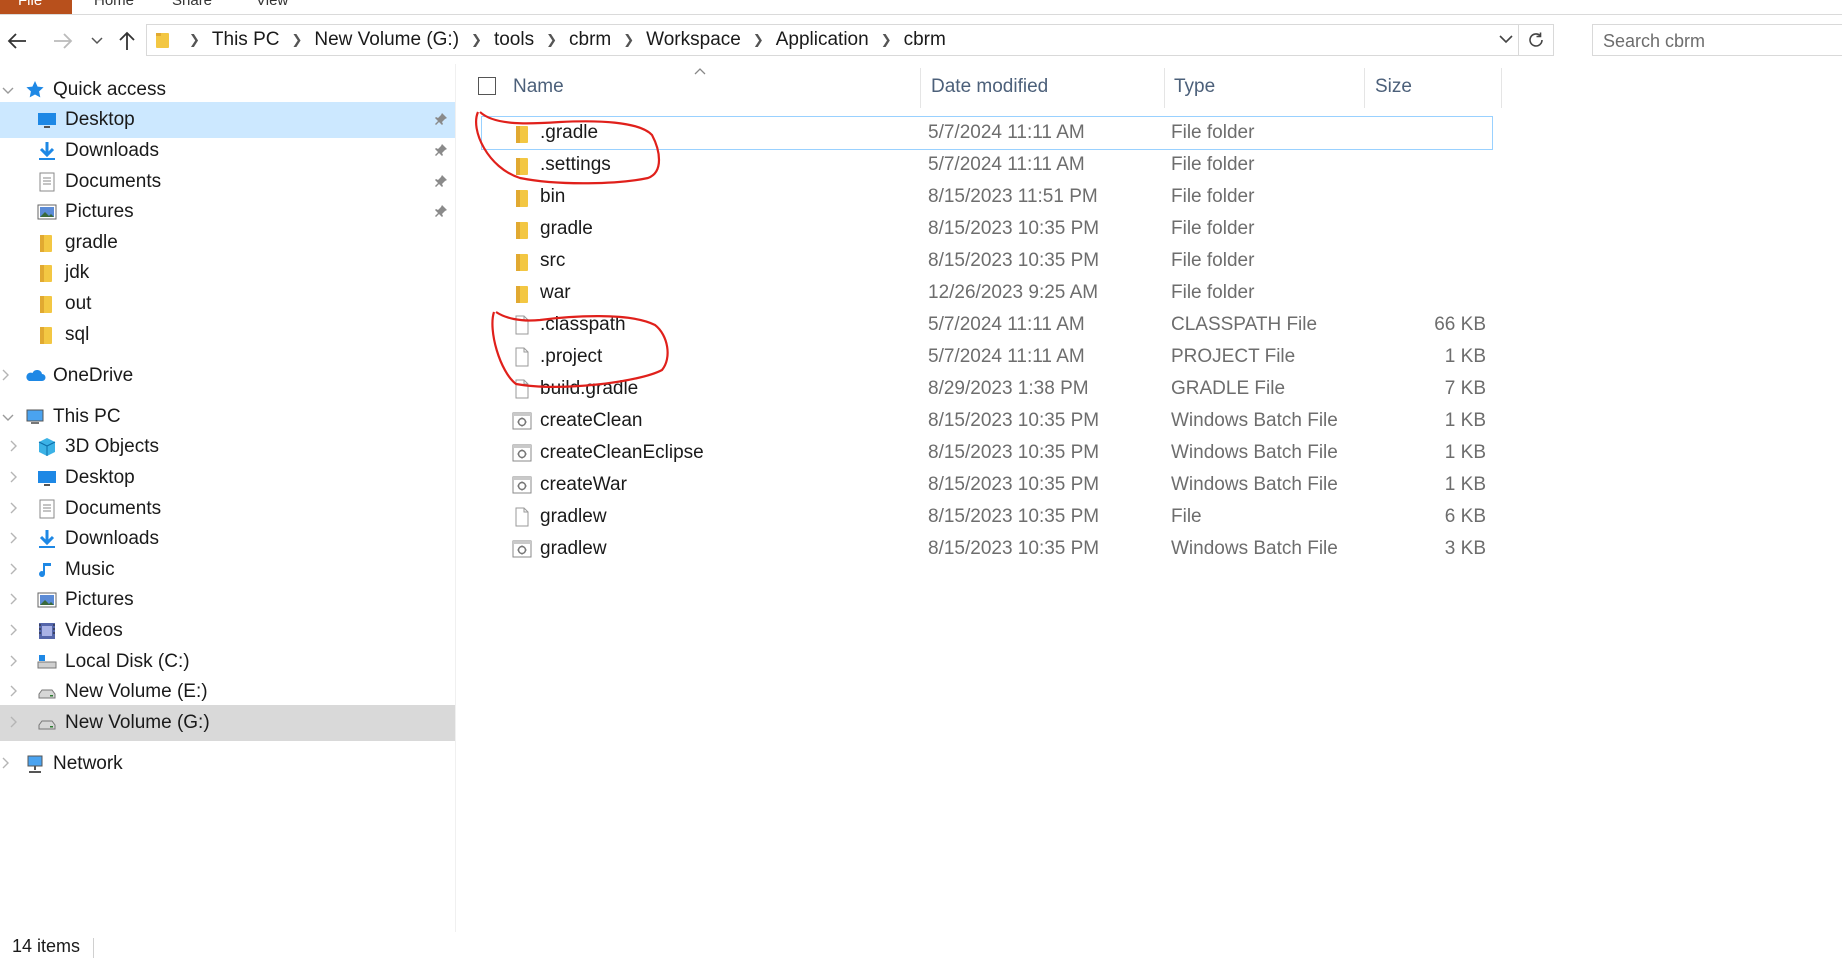 Image resolution: width=1842 pixels, height=962 pixels. I want to click on tab-share: Share, so click(192, 7).